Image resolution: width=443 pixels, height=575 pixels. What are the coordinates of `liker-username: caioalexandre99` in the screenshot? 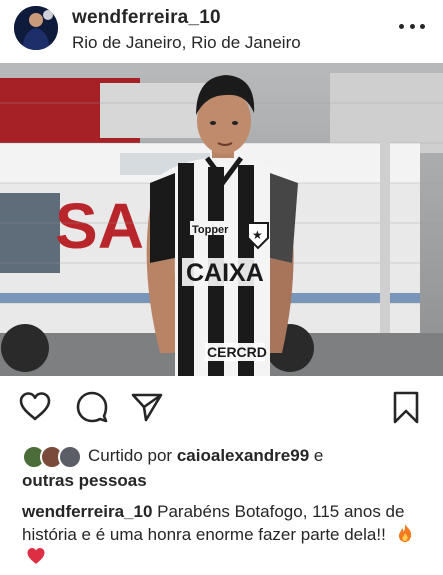 It's located at (243, 455).